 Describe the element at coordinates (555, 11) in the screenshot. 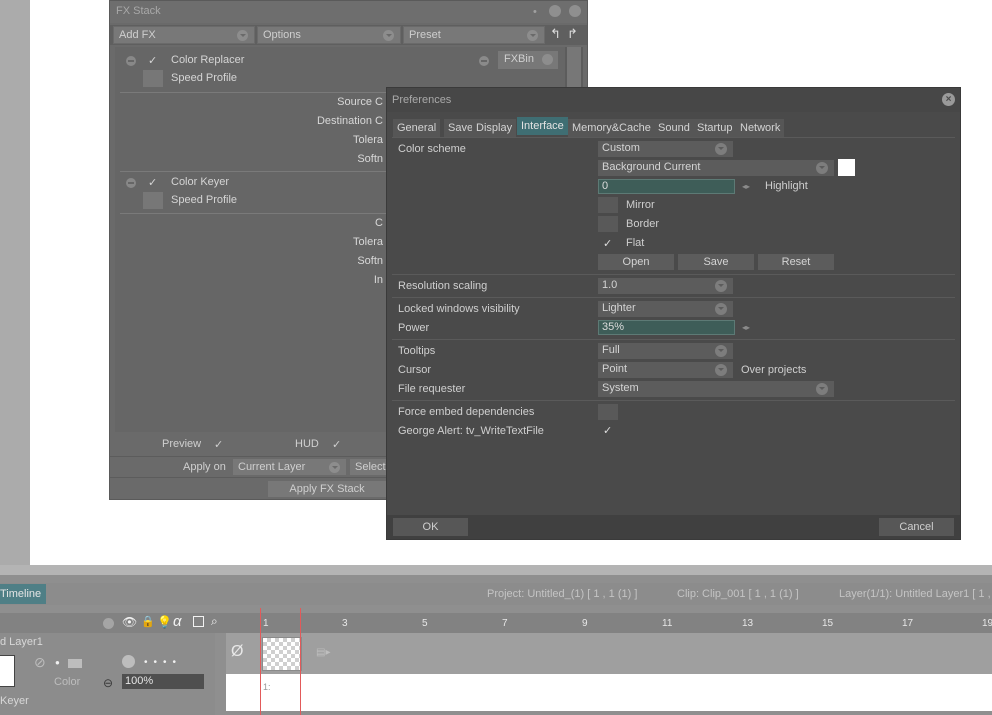

I see `minimize-icon` at that location.